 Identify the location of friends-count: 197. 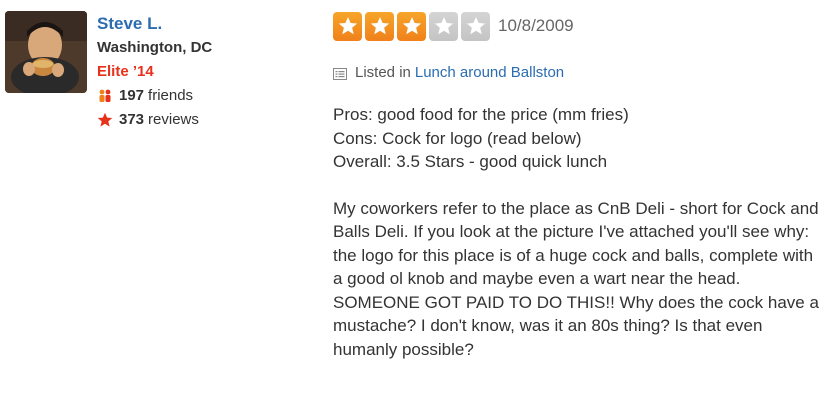
(132, 95).